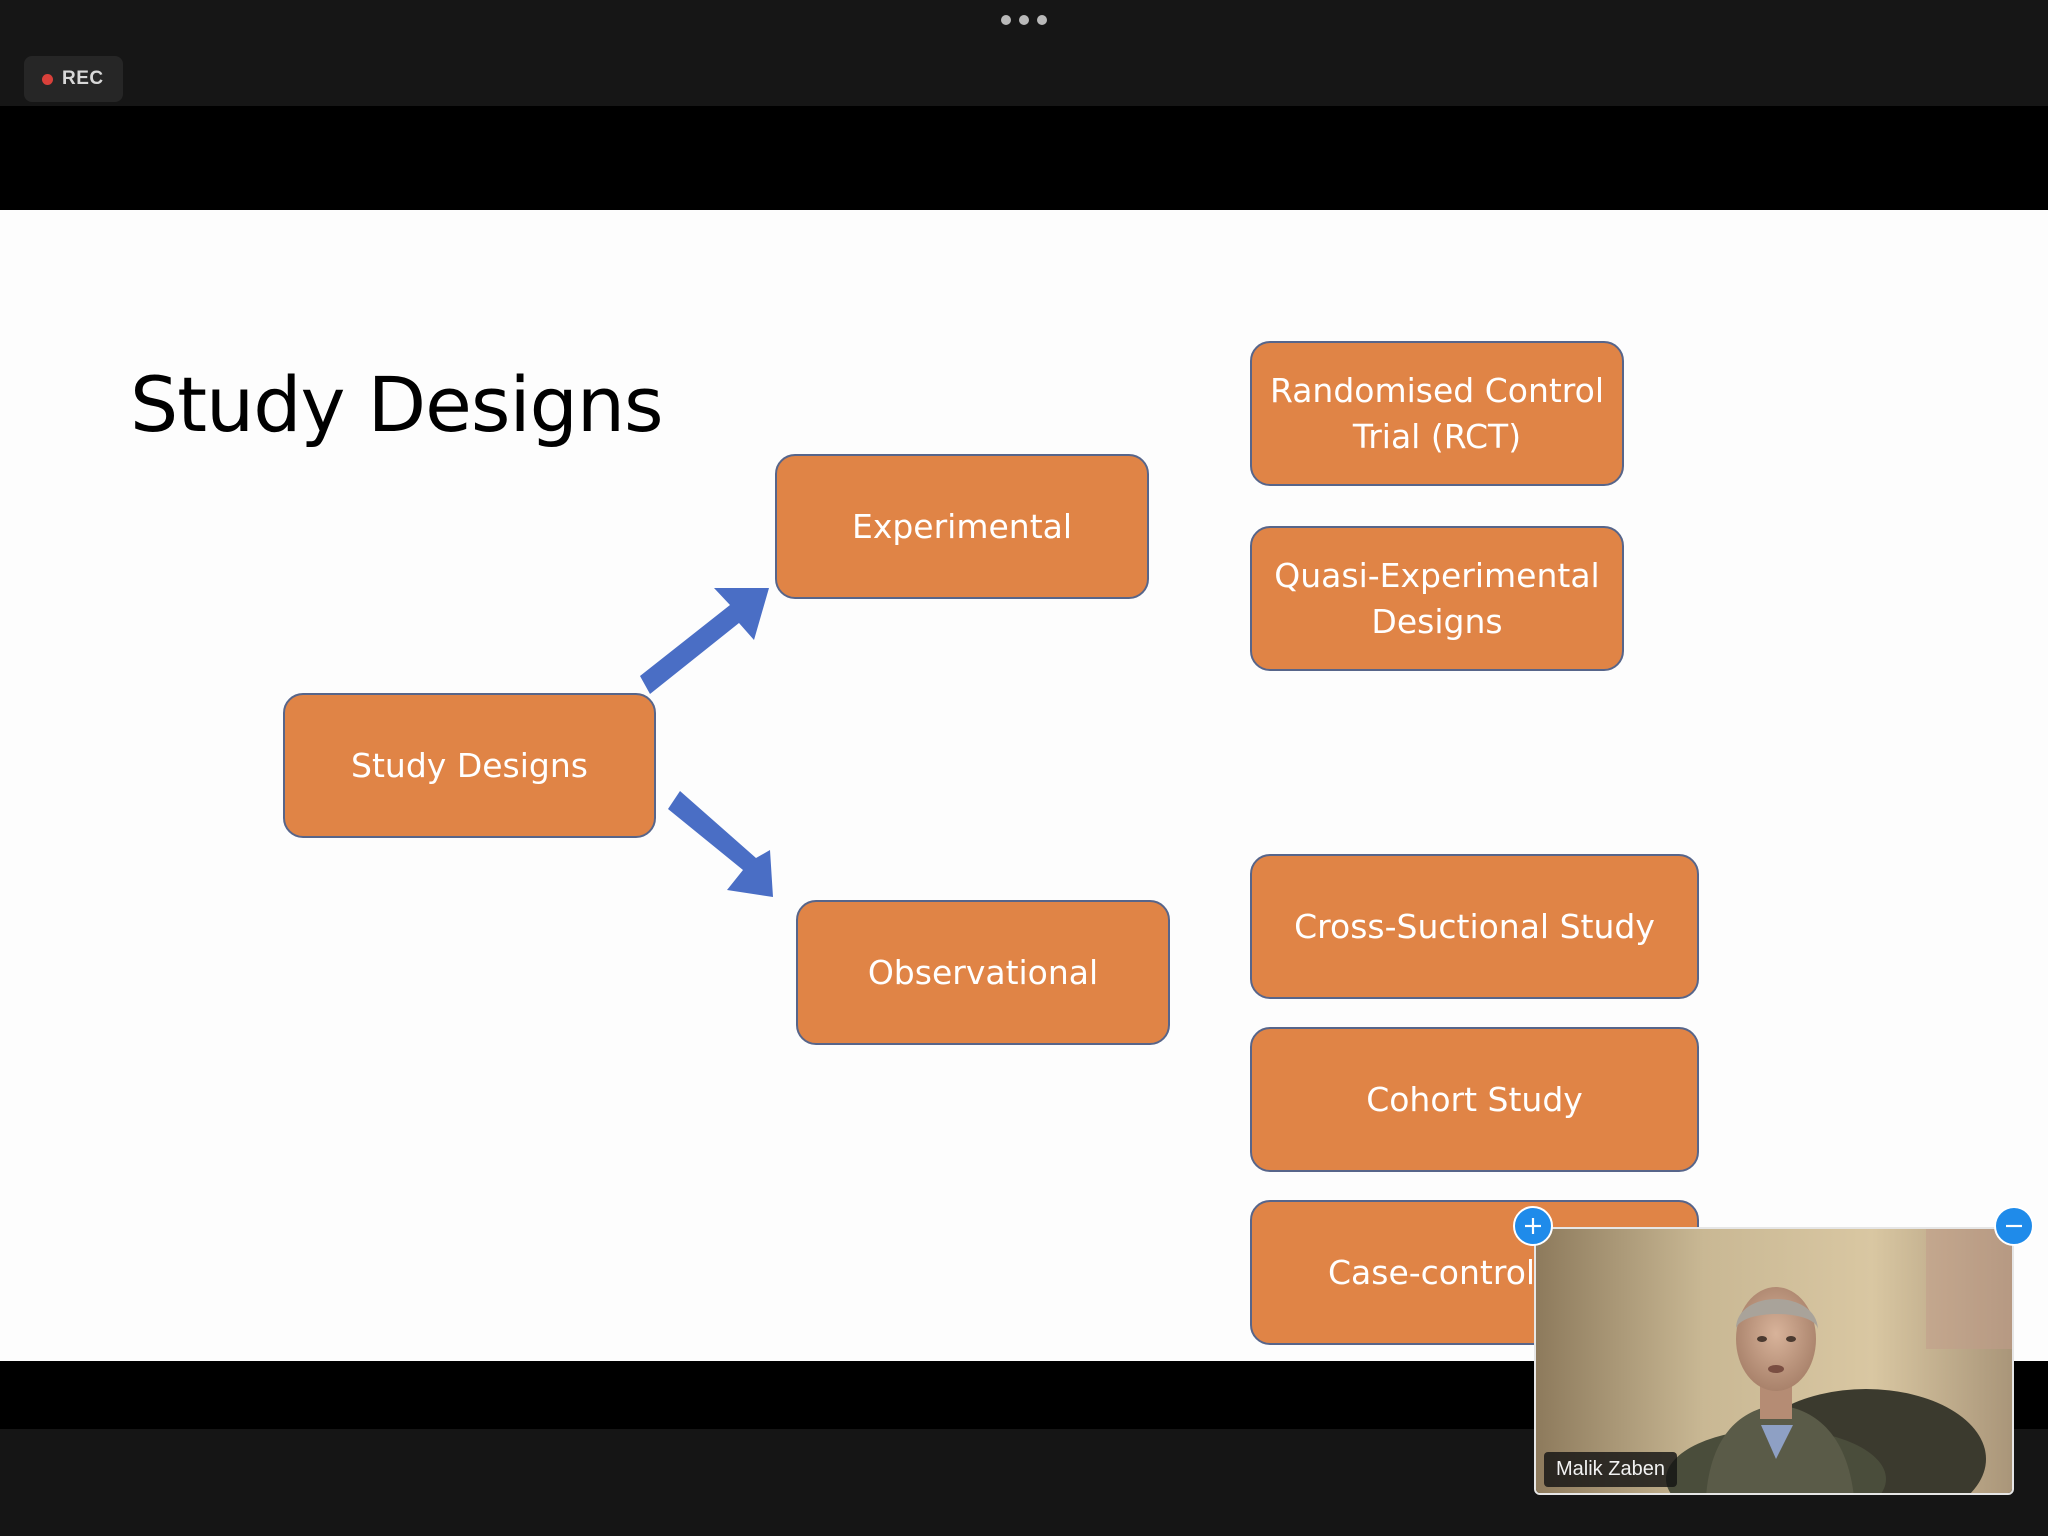 The height and width of the screenshot is (1536, 2048). Describe the element at coordinates (704, 641) in the screenshot. I see `arrow-up-icon` at that location.